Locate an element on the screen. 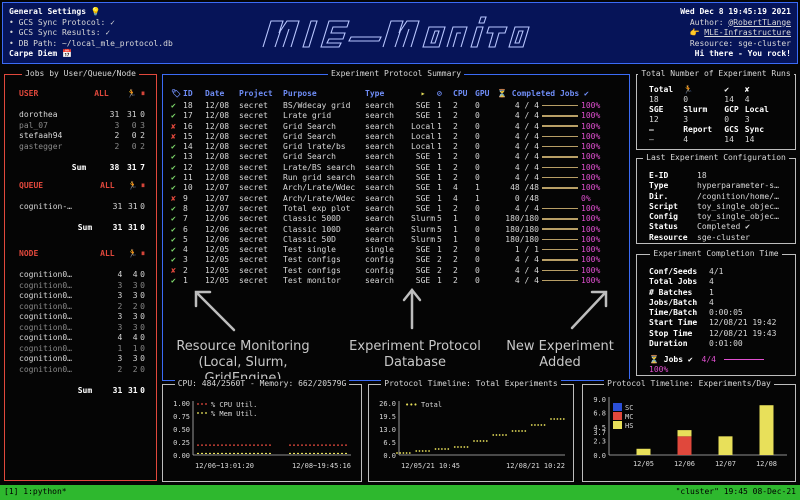 The height and width of the screenshot is (500, 800). queue-header-row: QUEUE ALL 🏃 ⏸ is located at coordinates (82, 185).